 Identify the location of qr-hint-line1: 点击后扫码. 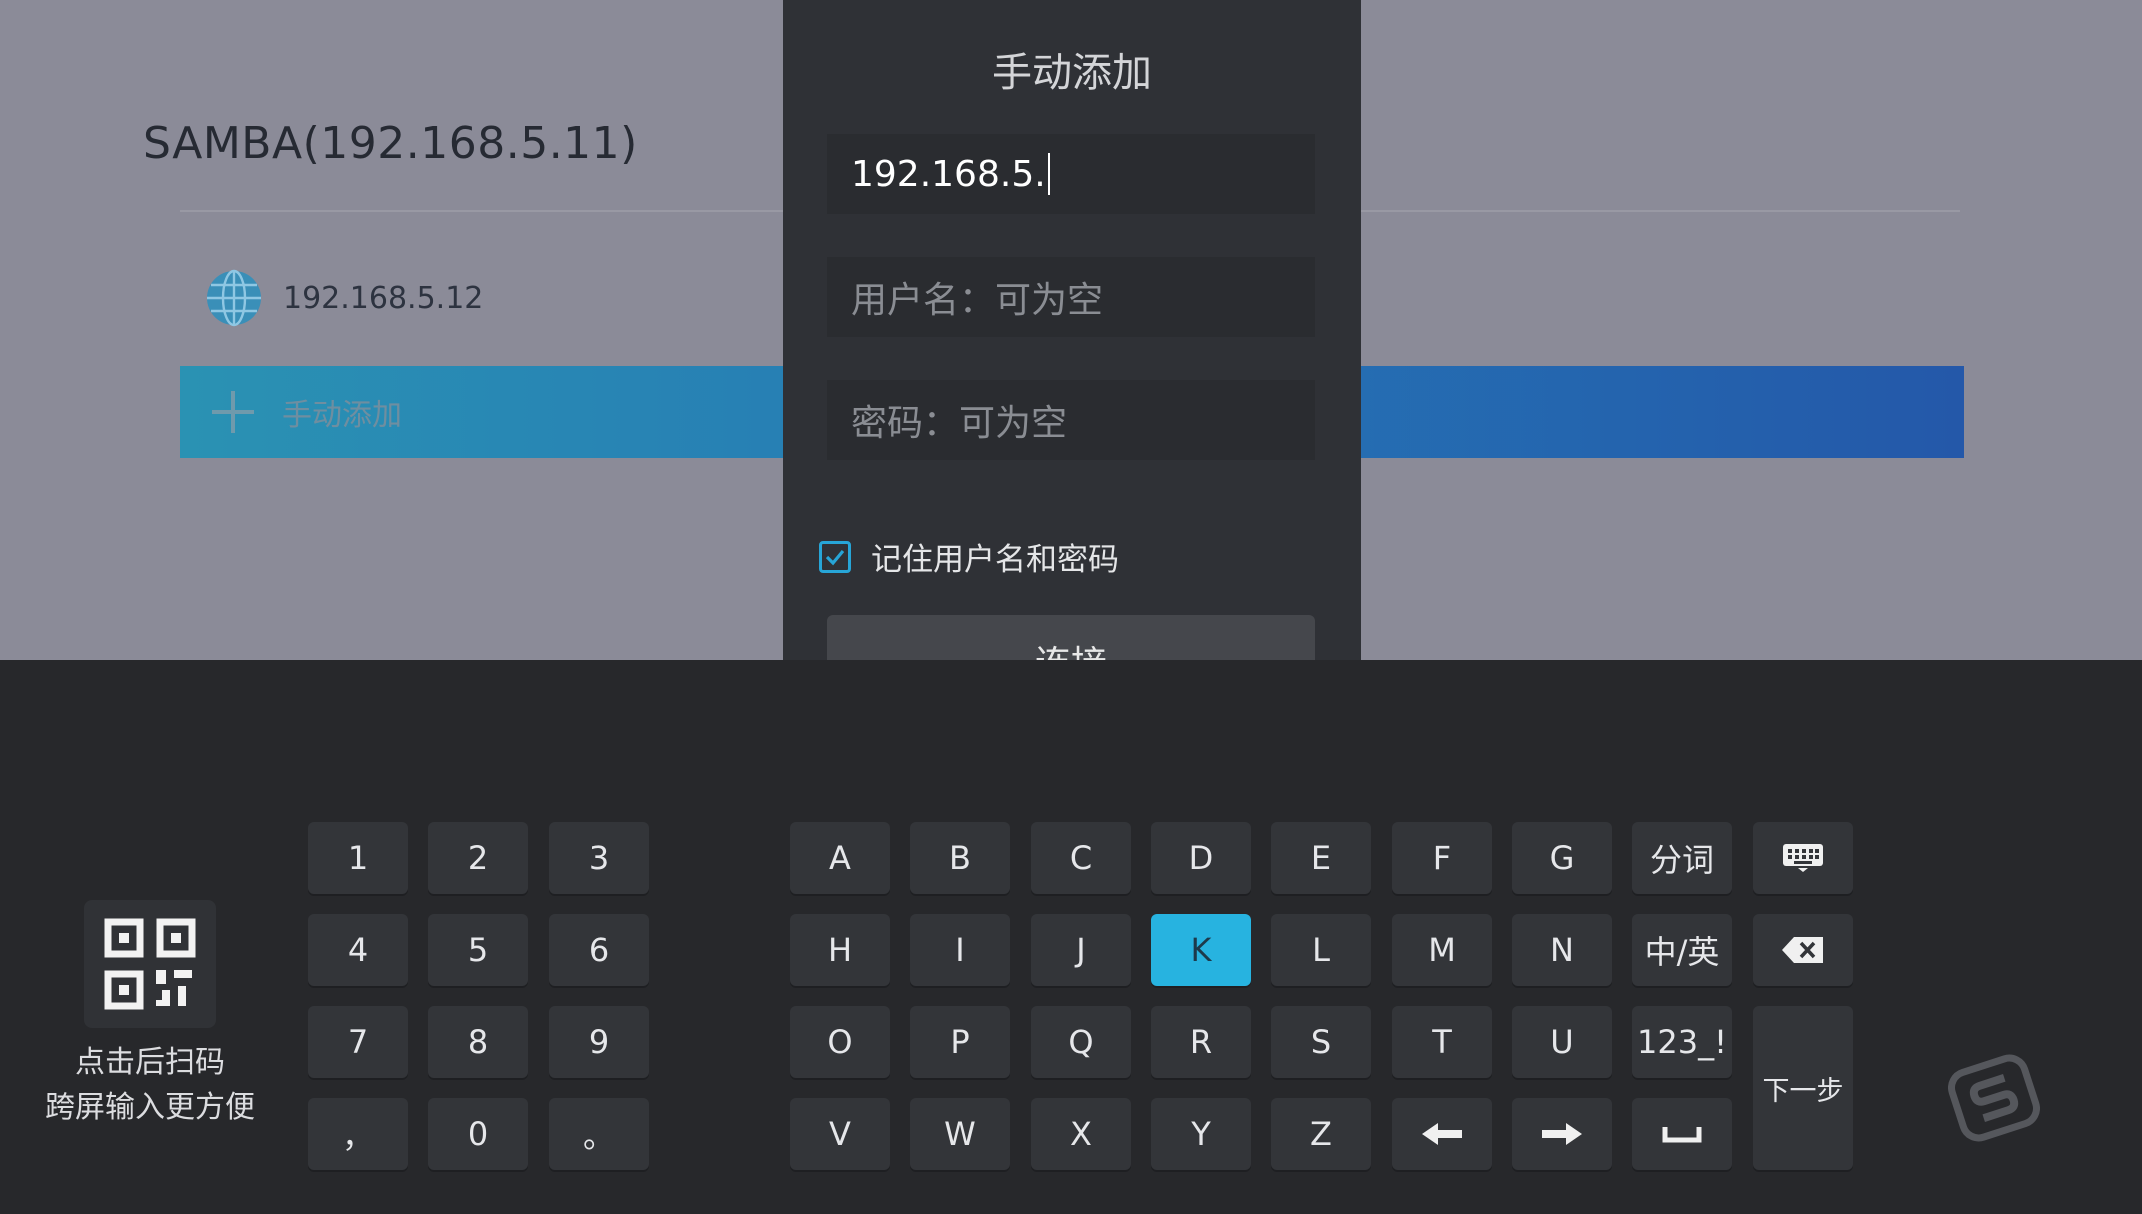
(150, 1062).